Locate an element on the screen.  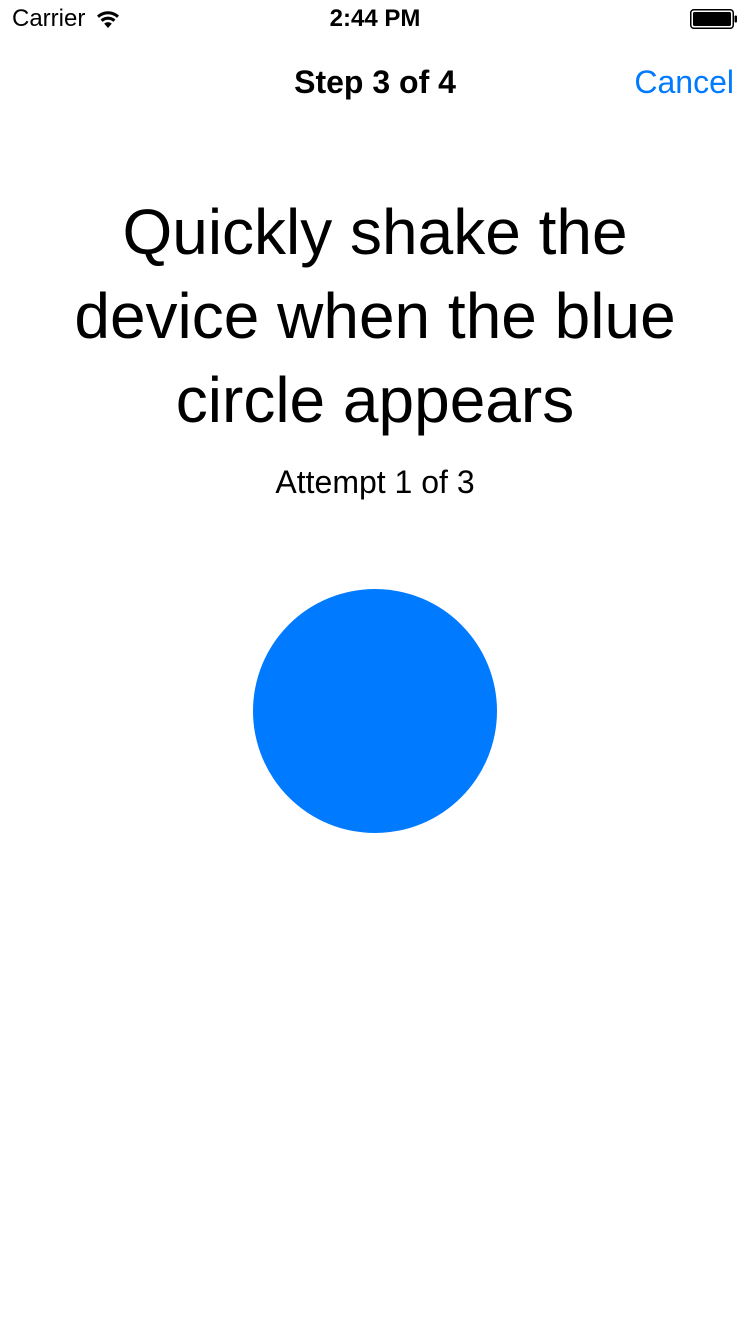
cancel-button: Cancel is located at coordinates (684, 82).